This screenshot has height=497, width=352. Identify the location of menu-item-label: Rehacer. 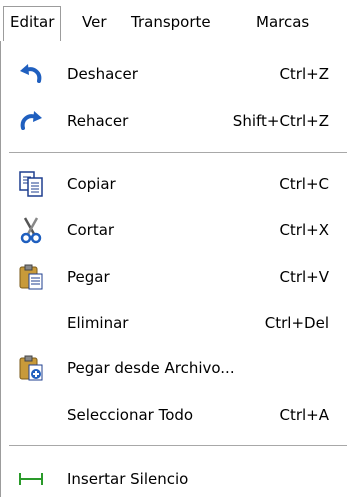
(98, 121).